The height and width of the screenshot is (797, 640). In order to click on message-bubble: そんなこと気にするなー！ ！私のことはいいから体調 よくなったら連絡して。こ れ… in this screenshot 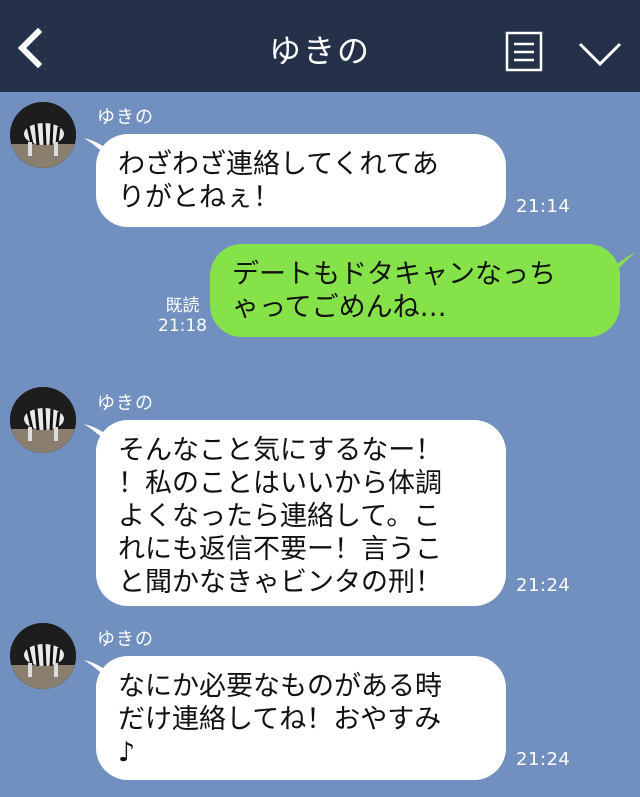, I will do `click(301, 513)`.